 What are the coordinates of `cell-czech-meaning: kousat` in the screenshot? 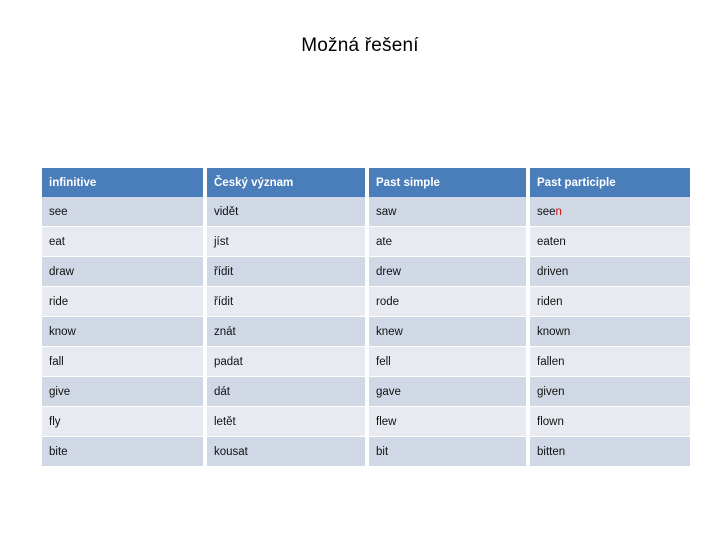 It's located at (288, 452).